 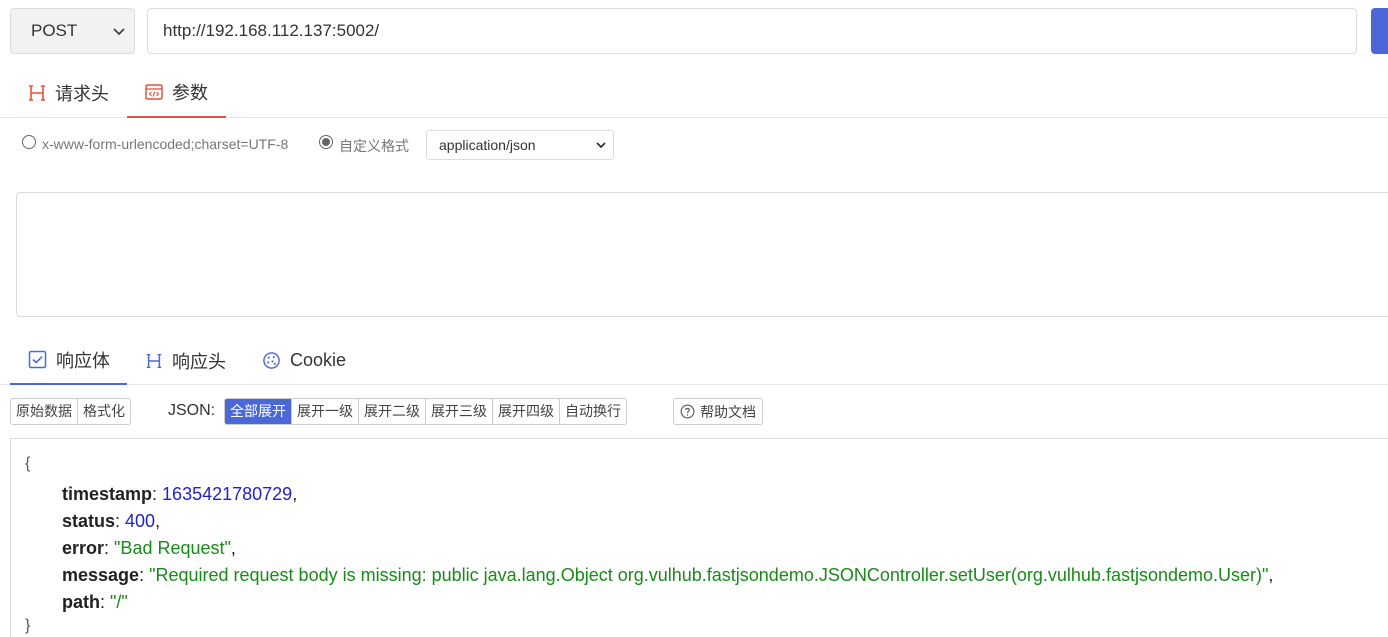 What do you see at coordinates (271, 30) in the screenshot?
I see `url-value: http://192.168.112.137:5002/` at bounding box center [271, 30].